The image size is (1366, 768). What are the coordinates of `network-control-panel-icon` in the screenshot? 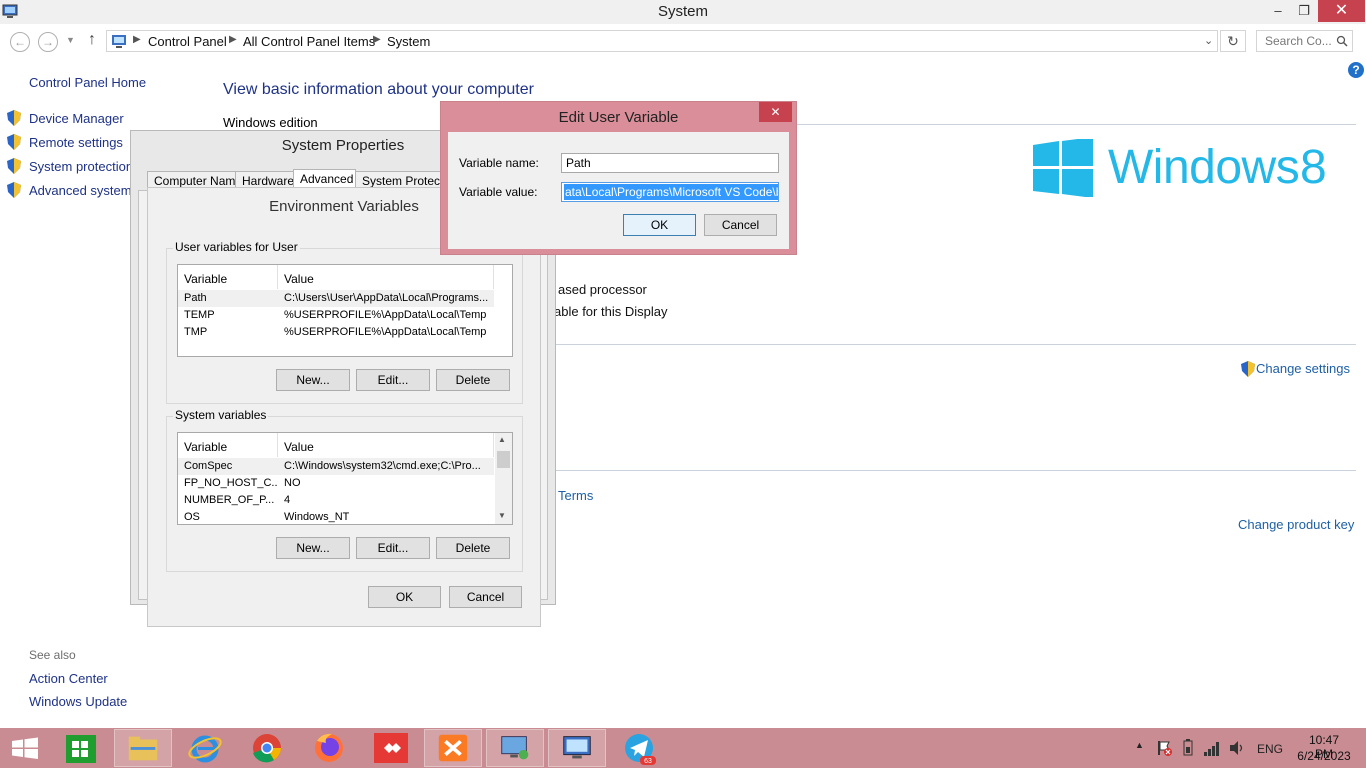 It's located at (515, 748).